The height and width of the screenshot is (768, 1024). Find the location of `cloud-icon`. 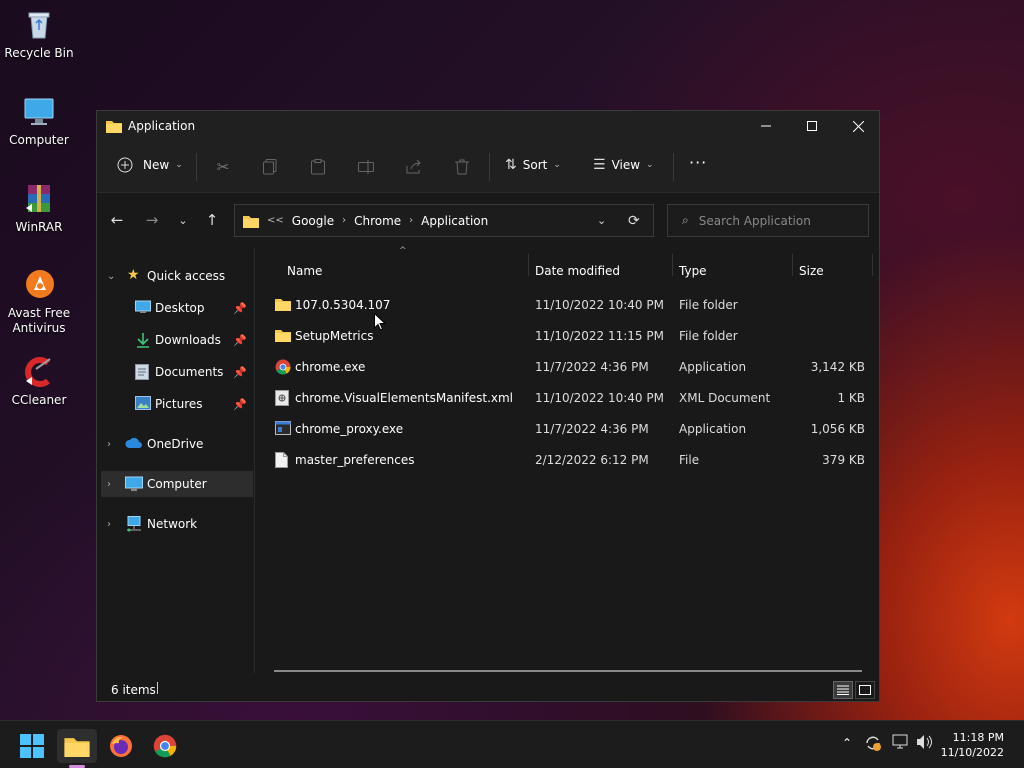

cloud-icon is located at coordinates (133, 445).